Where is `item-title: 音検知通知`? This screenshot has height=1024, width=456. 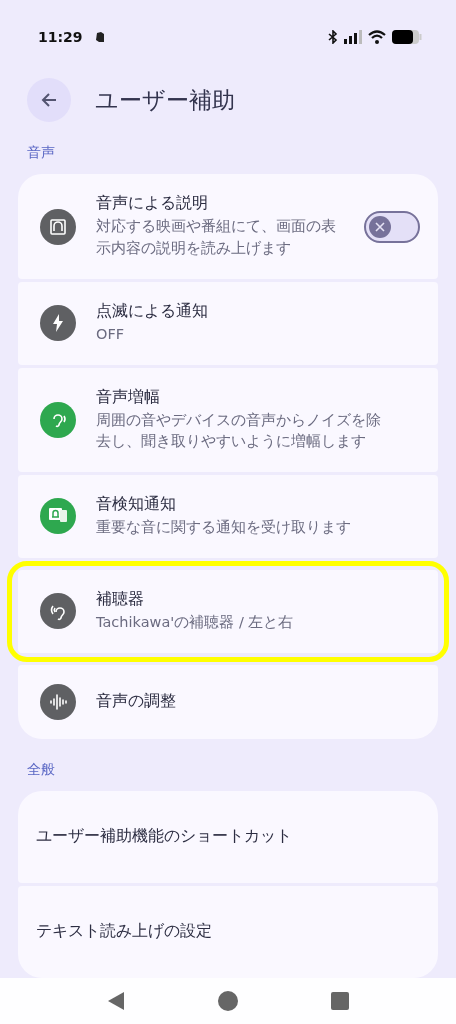 item-title: 音検知通知 is located at coordinates (136, 504).